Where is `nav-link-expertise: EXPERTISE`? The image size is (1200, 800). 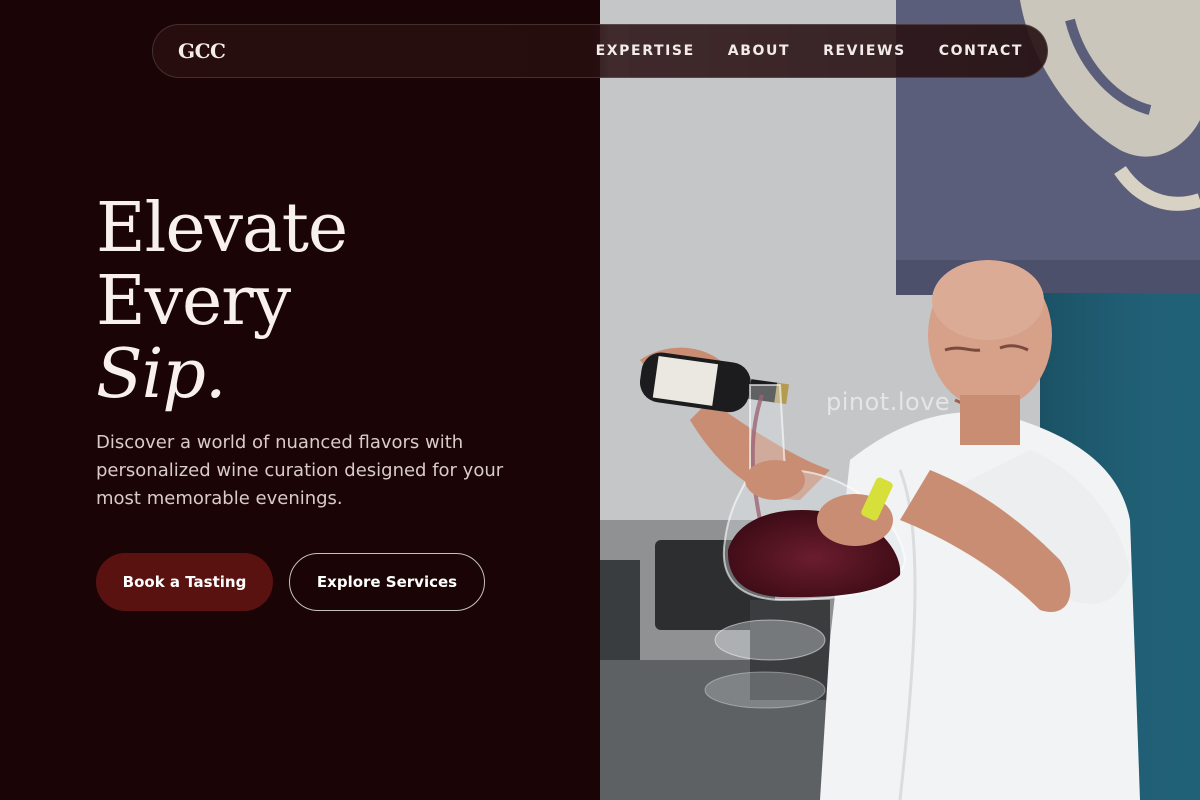 nav-link-expertise: EXPERTISE is located at coordinates (645, 51).